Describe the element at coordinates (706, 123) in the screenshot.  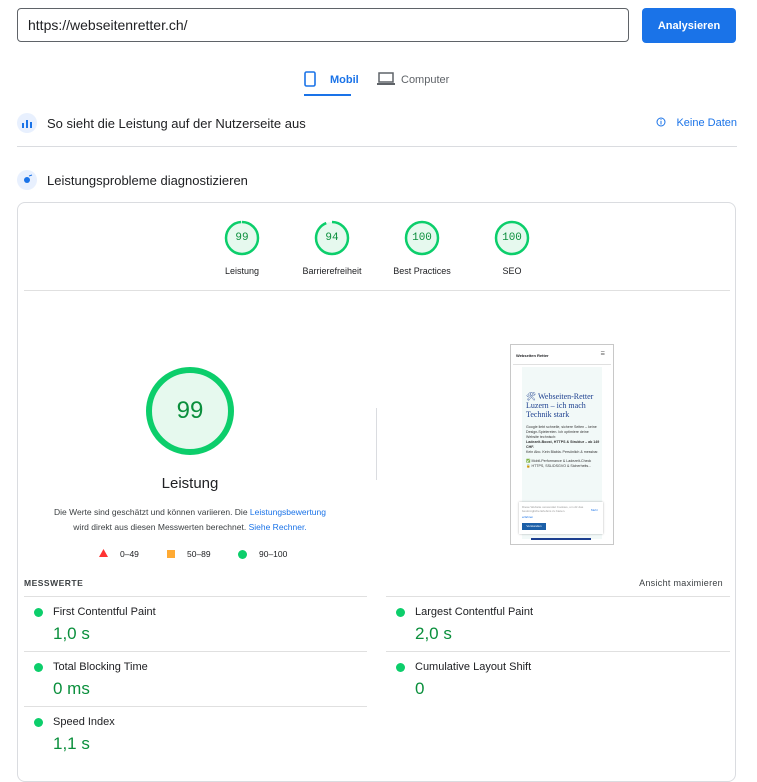
I see `no-data-label: Keine Daten` at that location.